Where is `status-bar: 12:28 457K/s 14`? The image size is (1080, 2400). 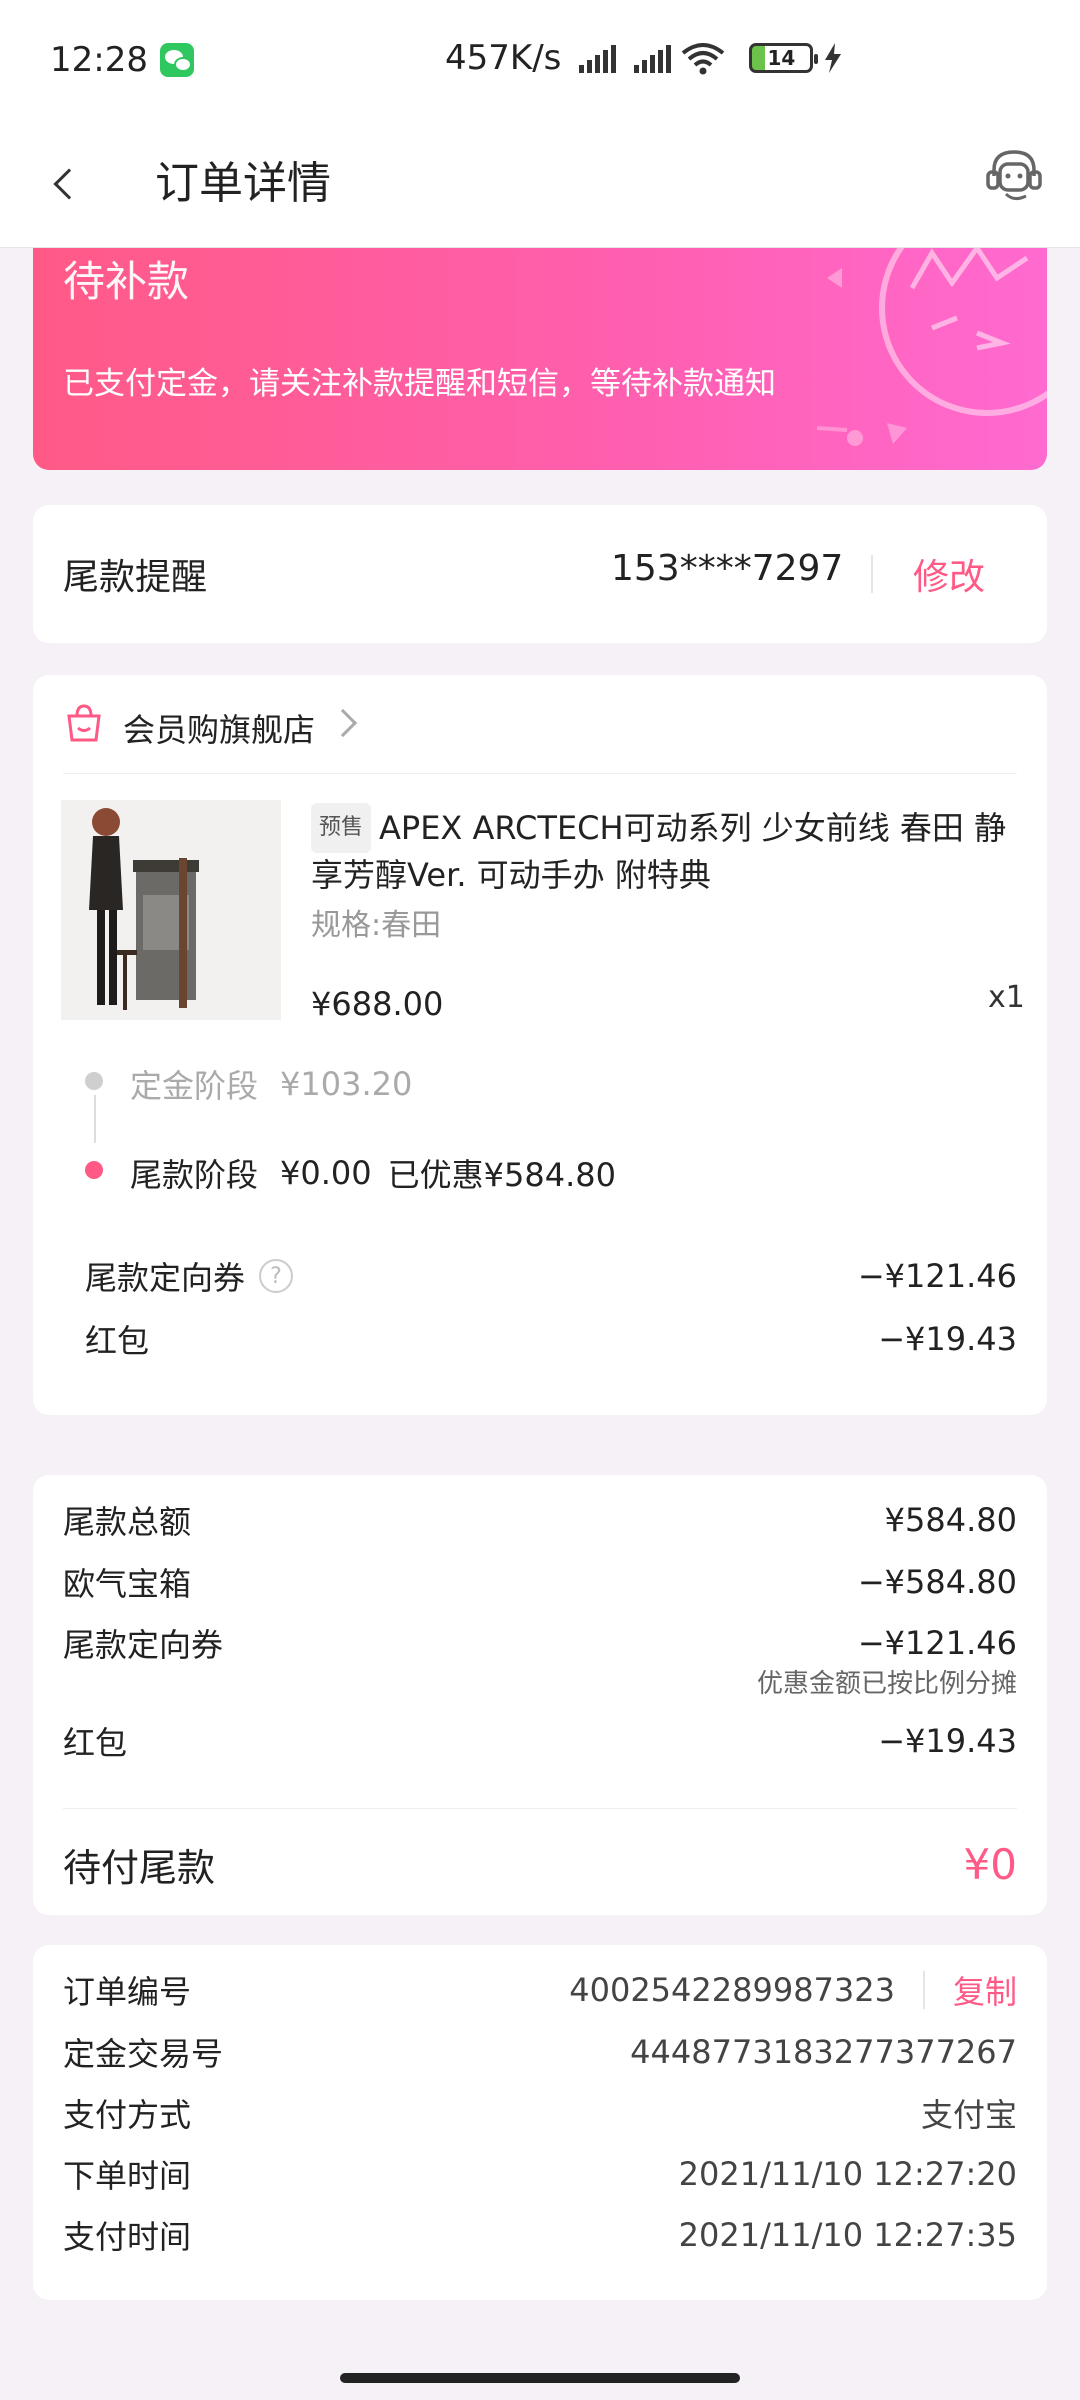 status-bar: 12:28 457K/s 14 is located at coordinates (540, 60).